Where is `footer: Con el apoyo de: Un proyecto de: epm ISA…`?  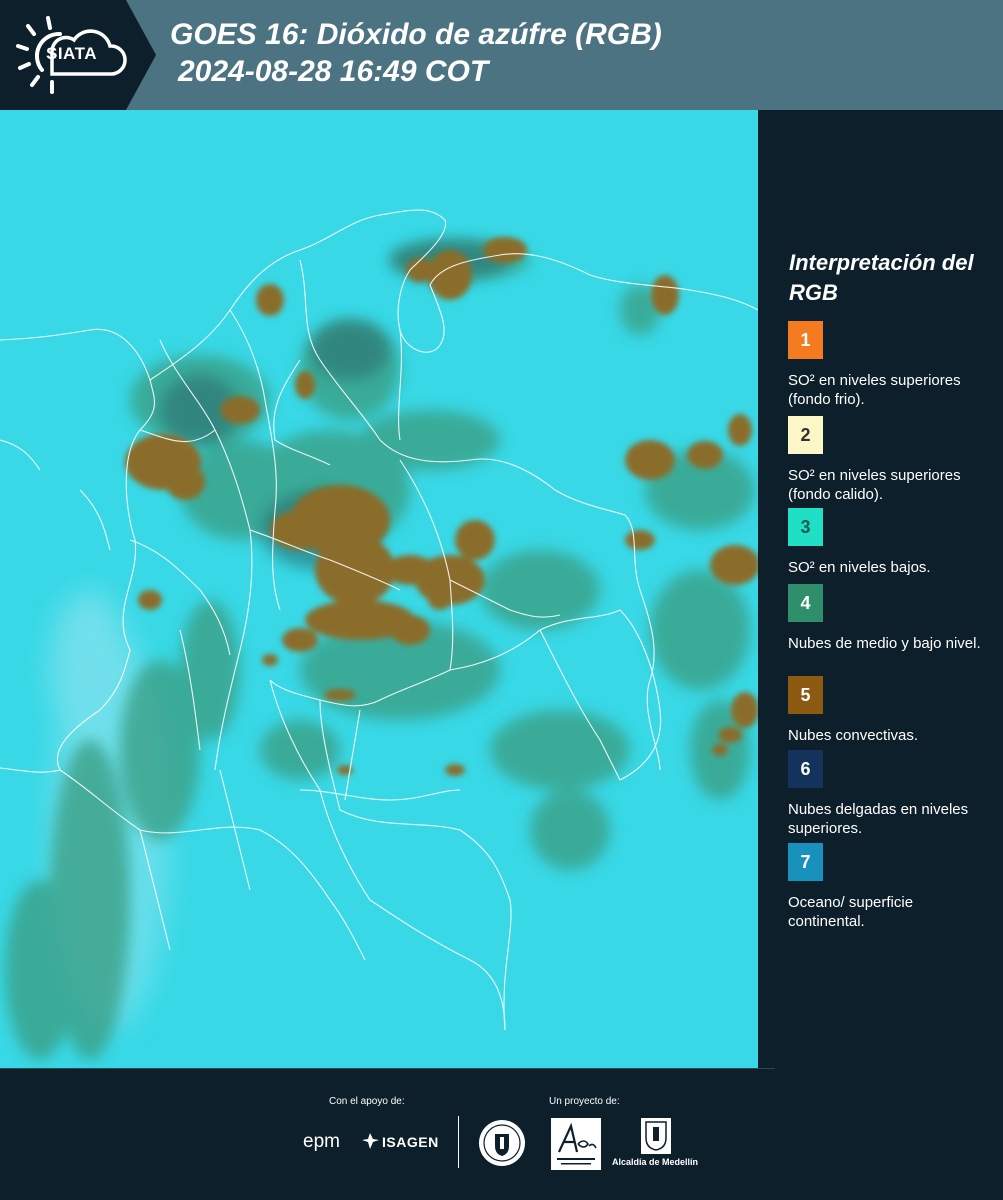
footer: Con el apoyo de: Un proyecto de: epm ISA… is located at coordinates (501, 1134).